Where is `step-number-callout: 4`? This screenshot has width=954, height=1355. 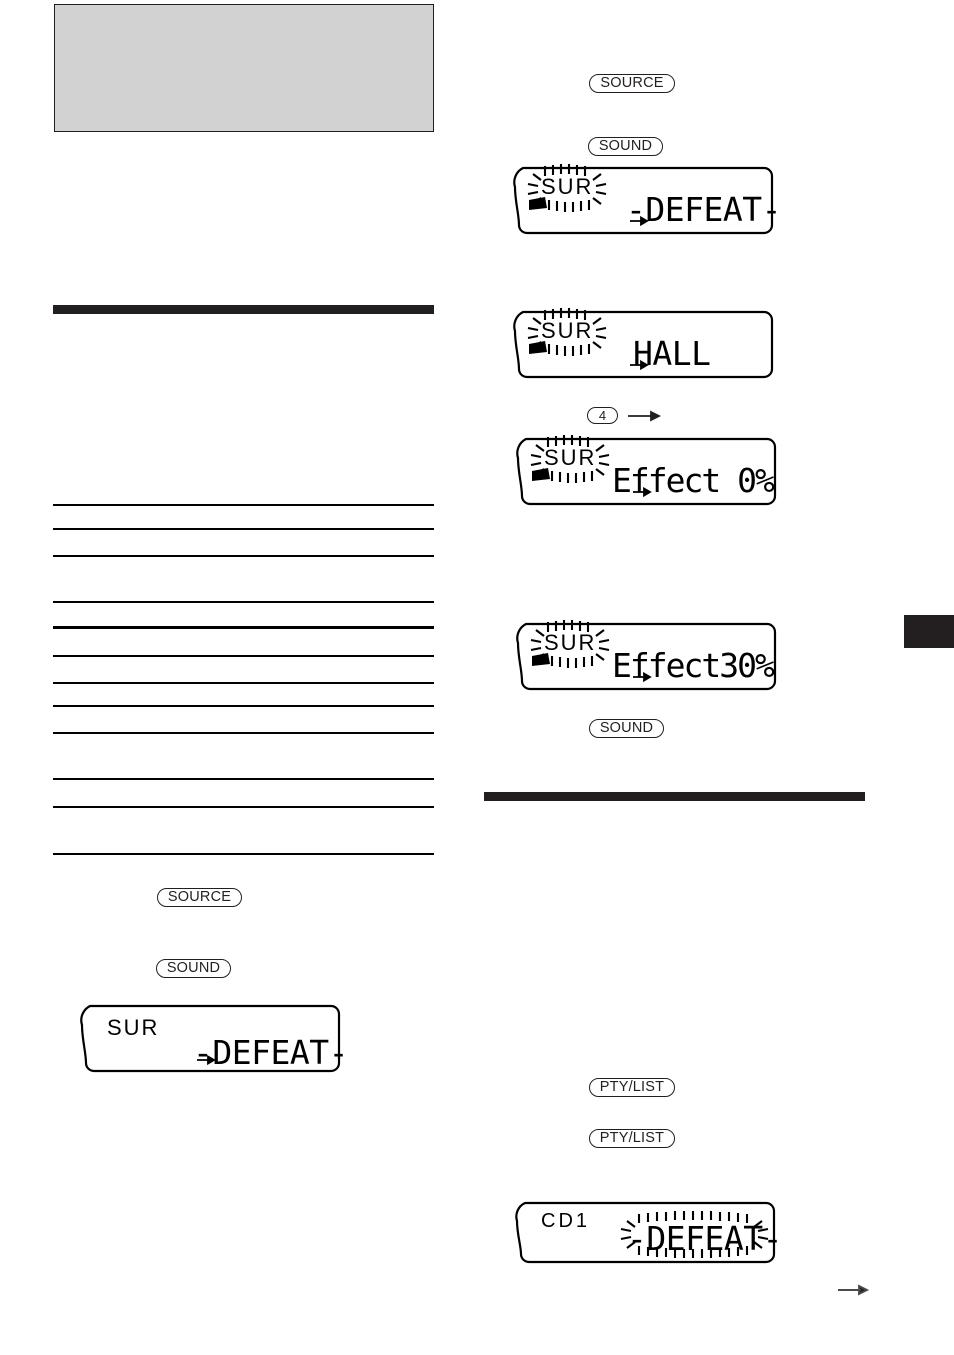
step-number-callout: 4 is located at coordinates (602, 415).